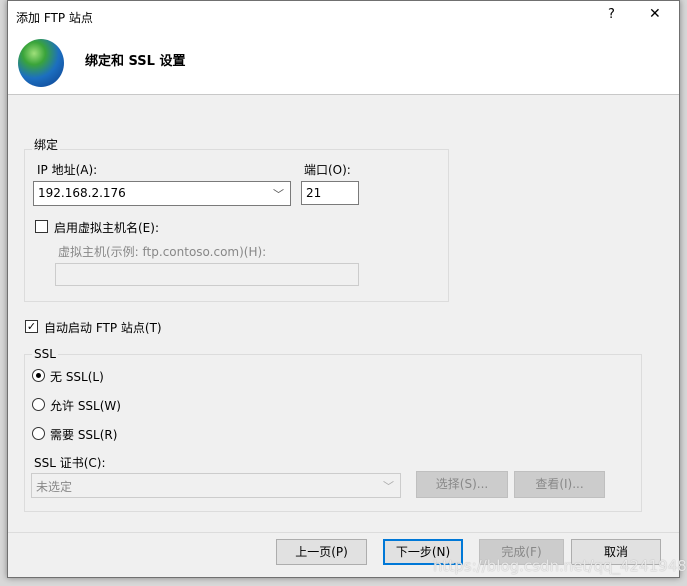 The width and height of the screenshot is (687, 586). I want to click on port-label: 端口(O):, so click(327, 170).